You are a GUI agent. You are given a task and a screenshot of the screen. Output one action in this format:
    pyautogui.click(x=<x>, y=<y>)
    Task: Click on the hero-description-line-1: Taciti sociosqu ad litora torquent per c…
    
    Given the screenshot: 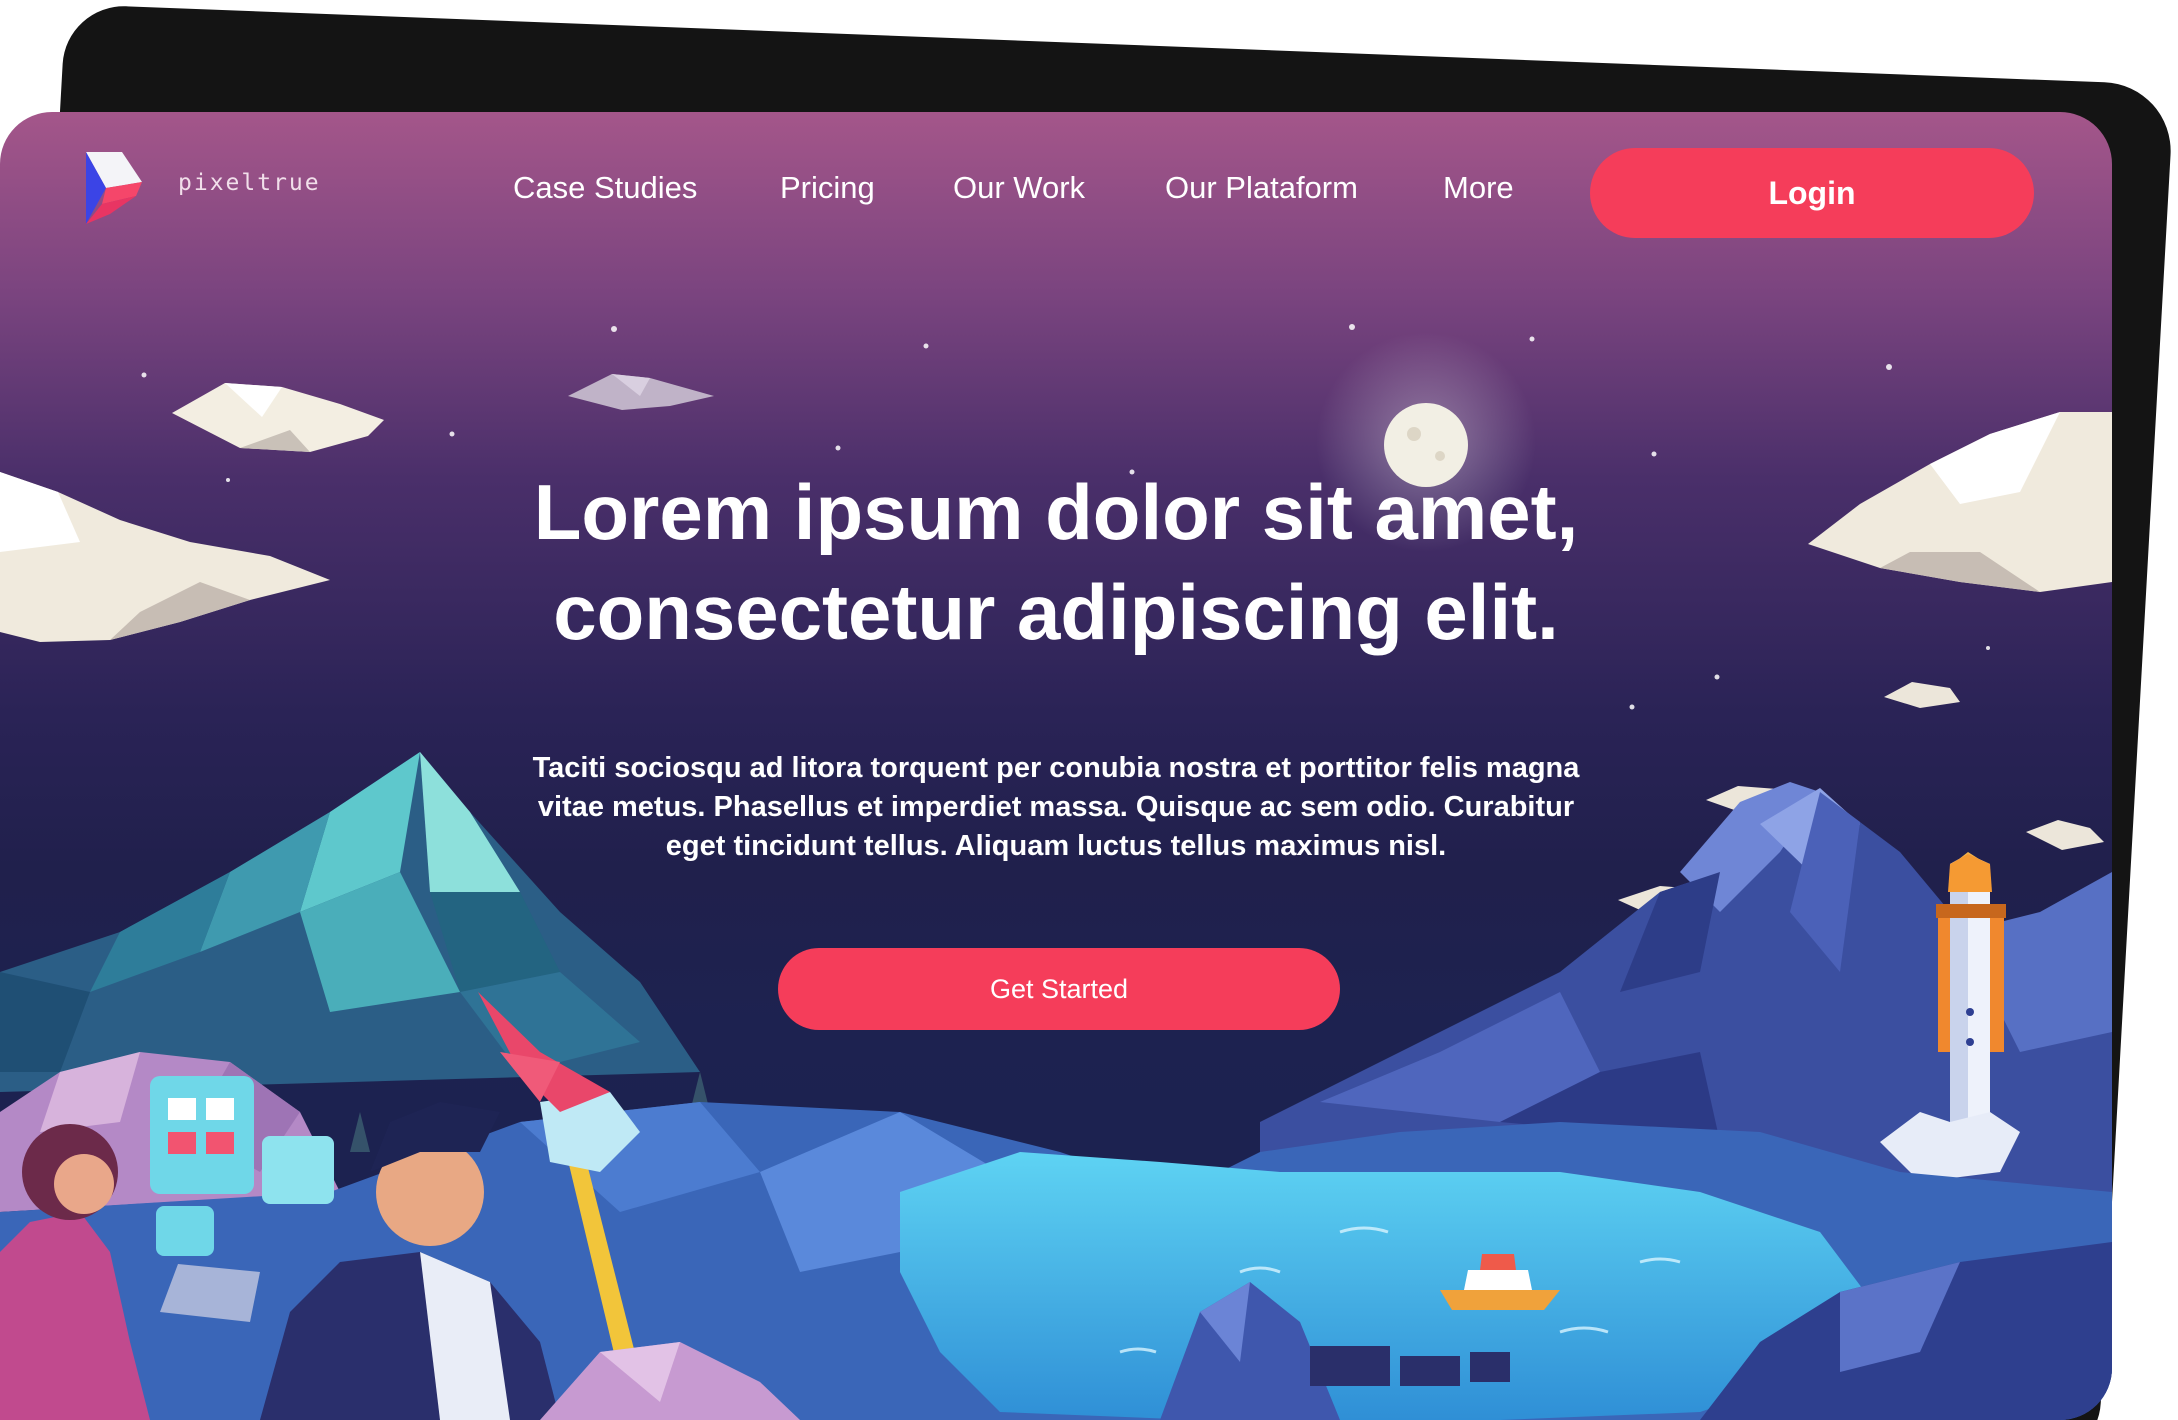 What is the action you would take?
    pyautogui.click(x=1056, y=768)
    